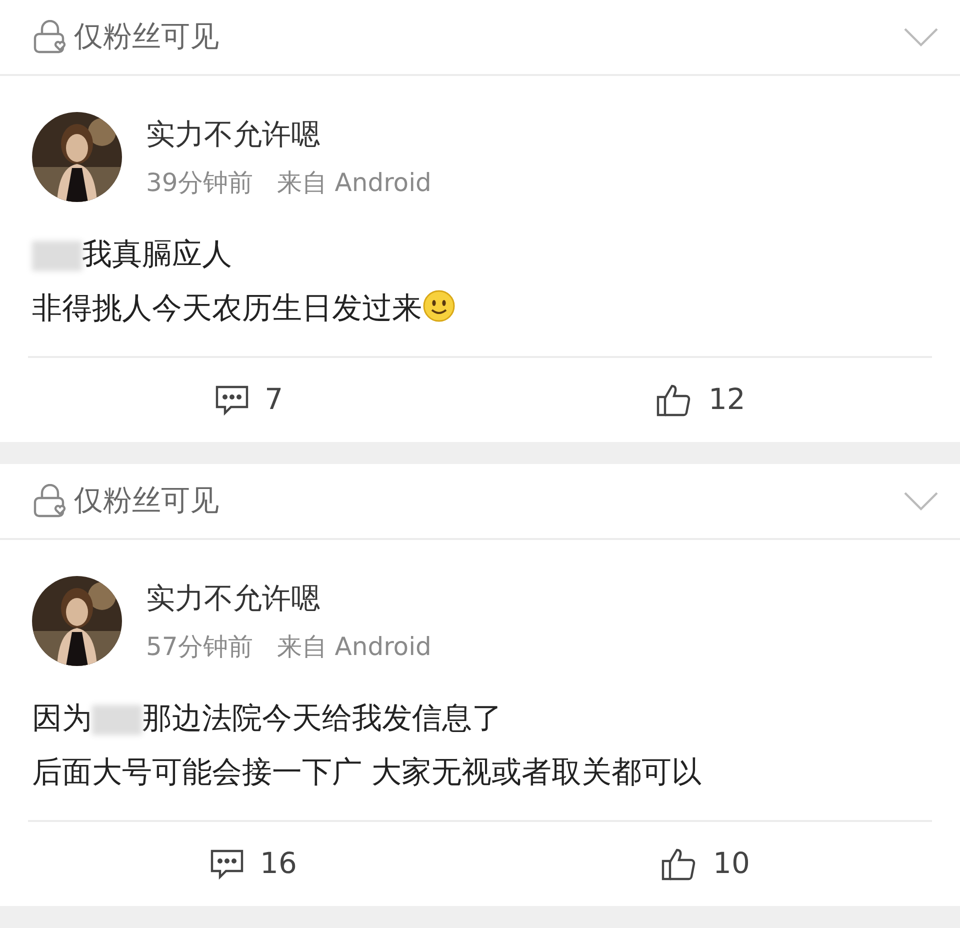 This screenshot has width=960, height=928. What do you see at coordinates (253, 864) in the screenshot?
I see `comment-button: 16` at bounding box center [253, 864].